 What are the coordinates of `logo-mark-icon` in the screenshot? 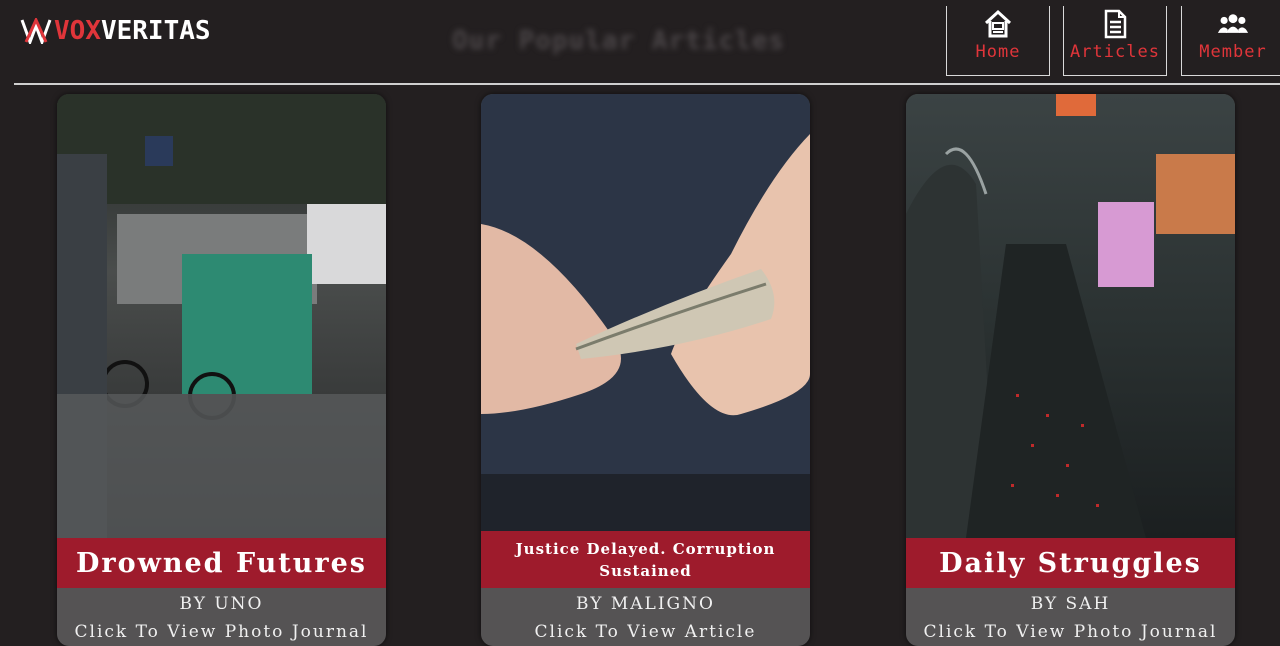 It's located at (36, 31).